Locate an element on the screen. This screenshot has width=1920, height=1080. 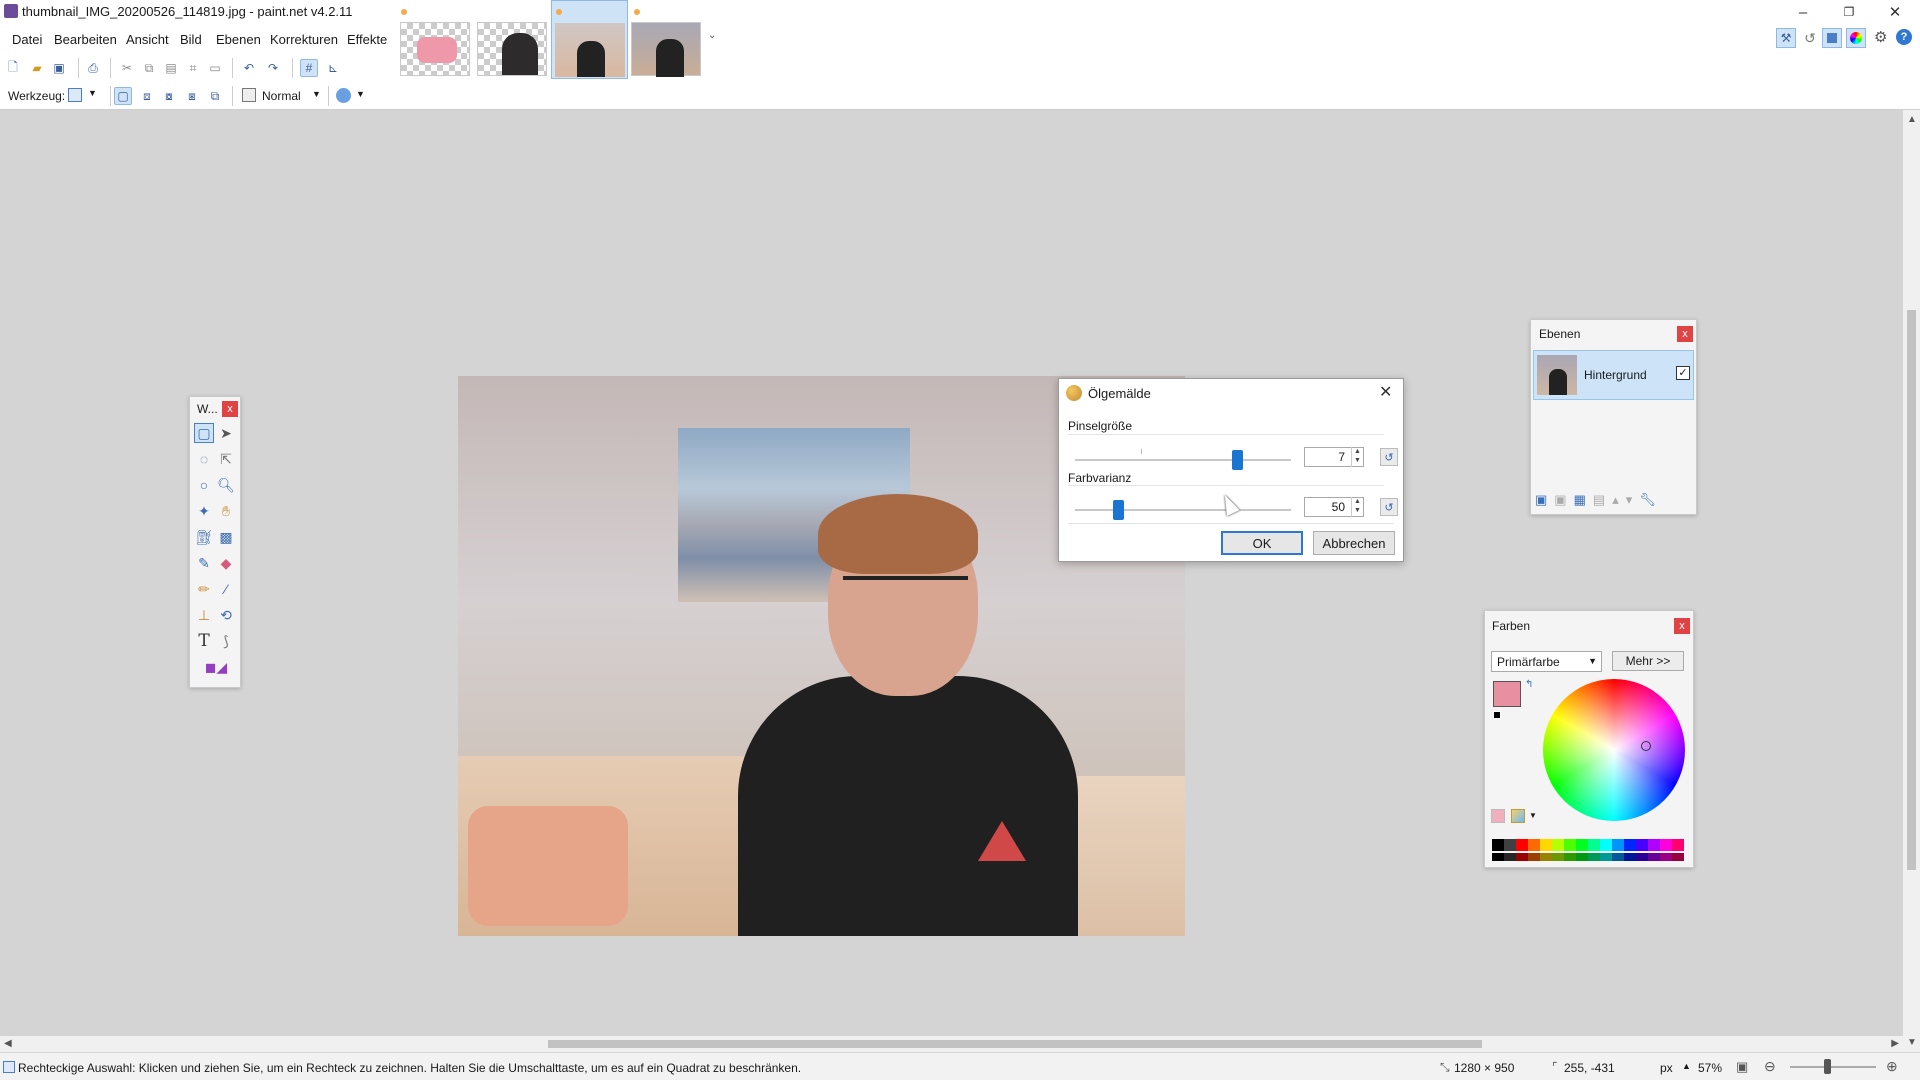
color-variance-slider is located at coordinates (1183, 510).